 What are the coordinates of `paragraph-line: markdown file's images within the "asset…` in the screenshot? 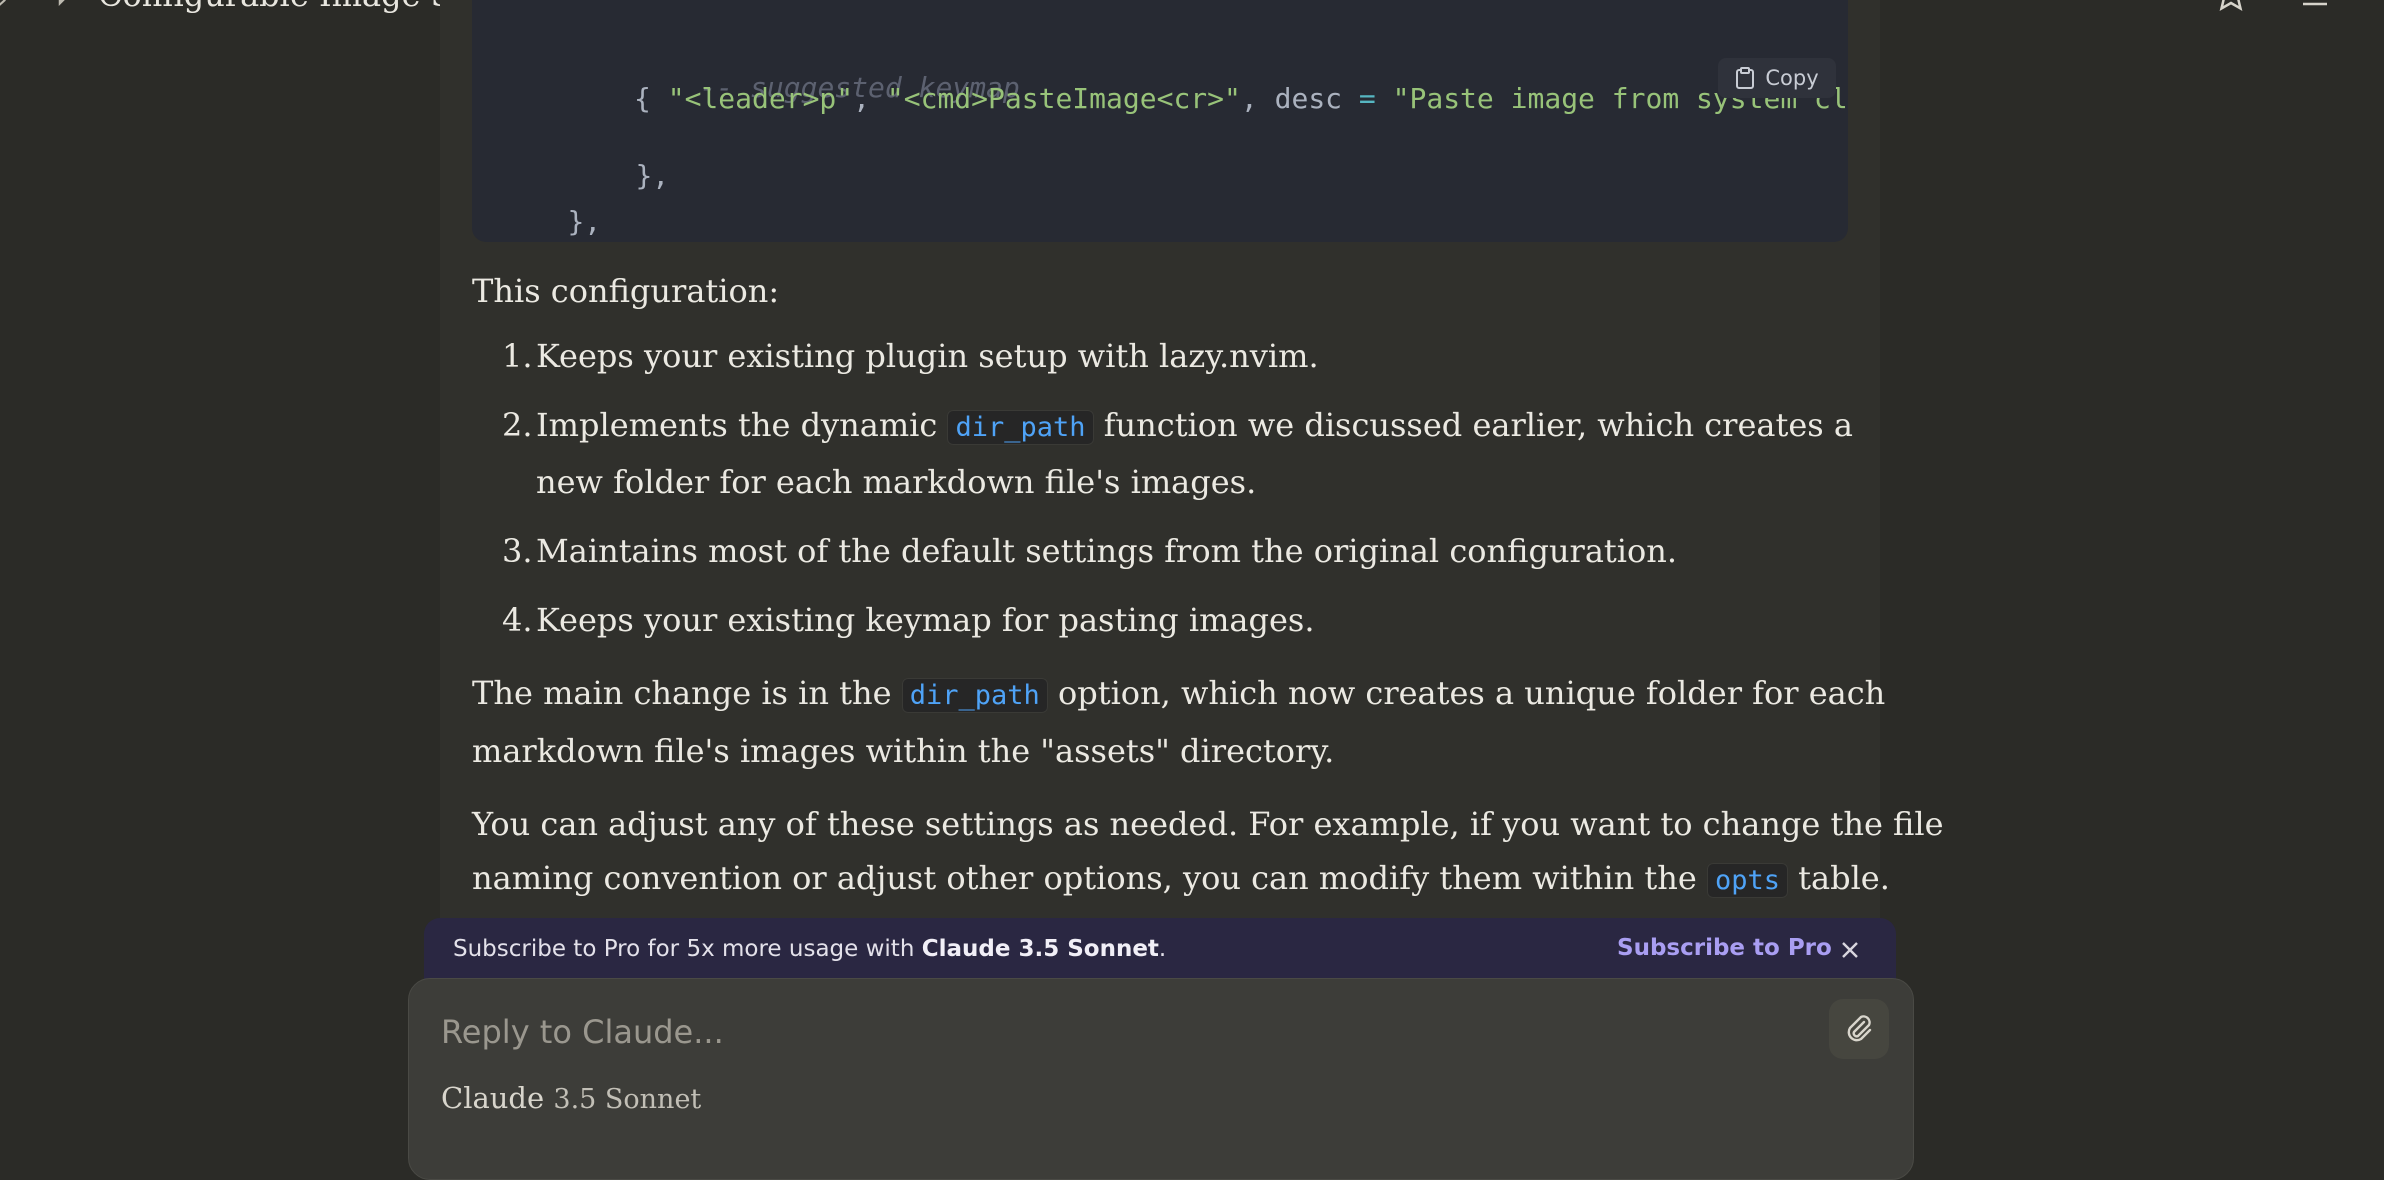 It's located at (903, 751).